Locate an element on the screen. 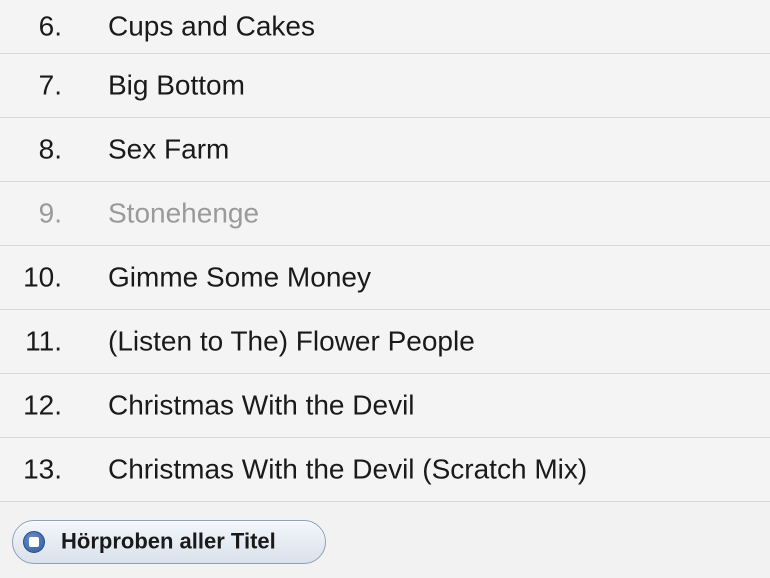  track-number: 12. is located at coordinates (42, 404).